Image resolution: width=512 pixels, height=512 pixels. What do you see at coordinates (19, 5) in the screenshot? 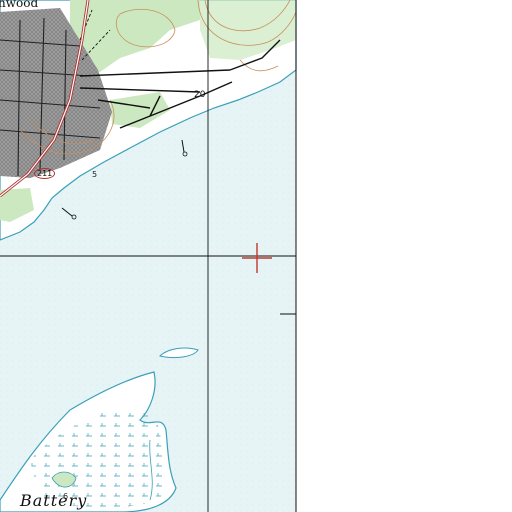
I see `place-label-north: hwood` at bounding box center [19, 5].